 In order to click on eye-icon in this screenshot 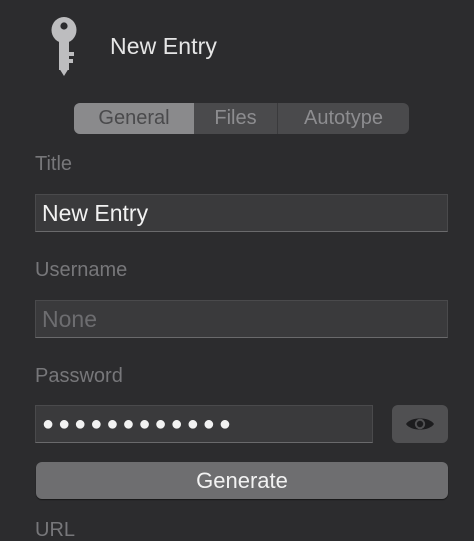, I will do `click(420, 424)`.